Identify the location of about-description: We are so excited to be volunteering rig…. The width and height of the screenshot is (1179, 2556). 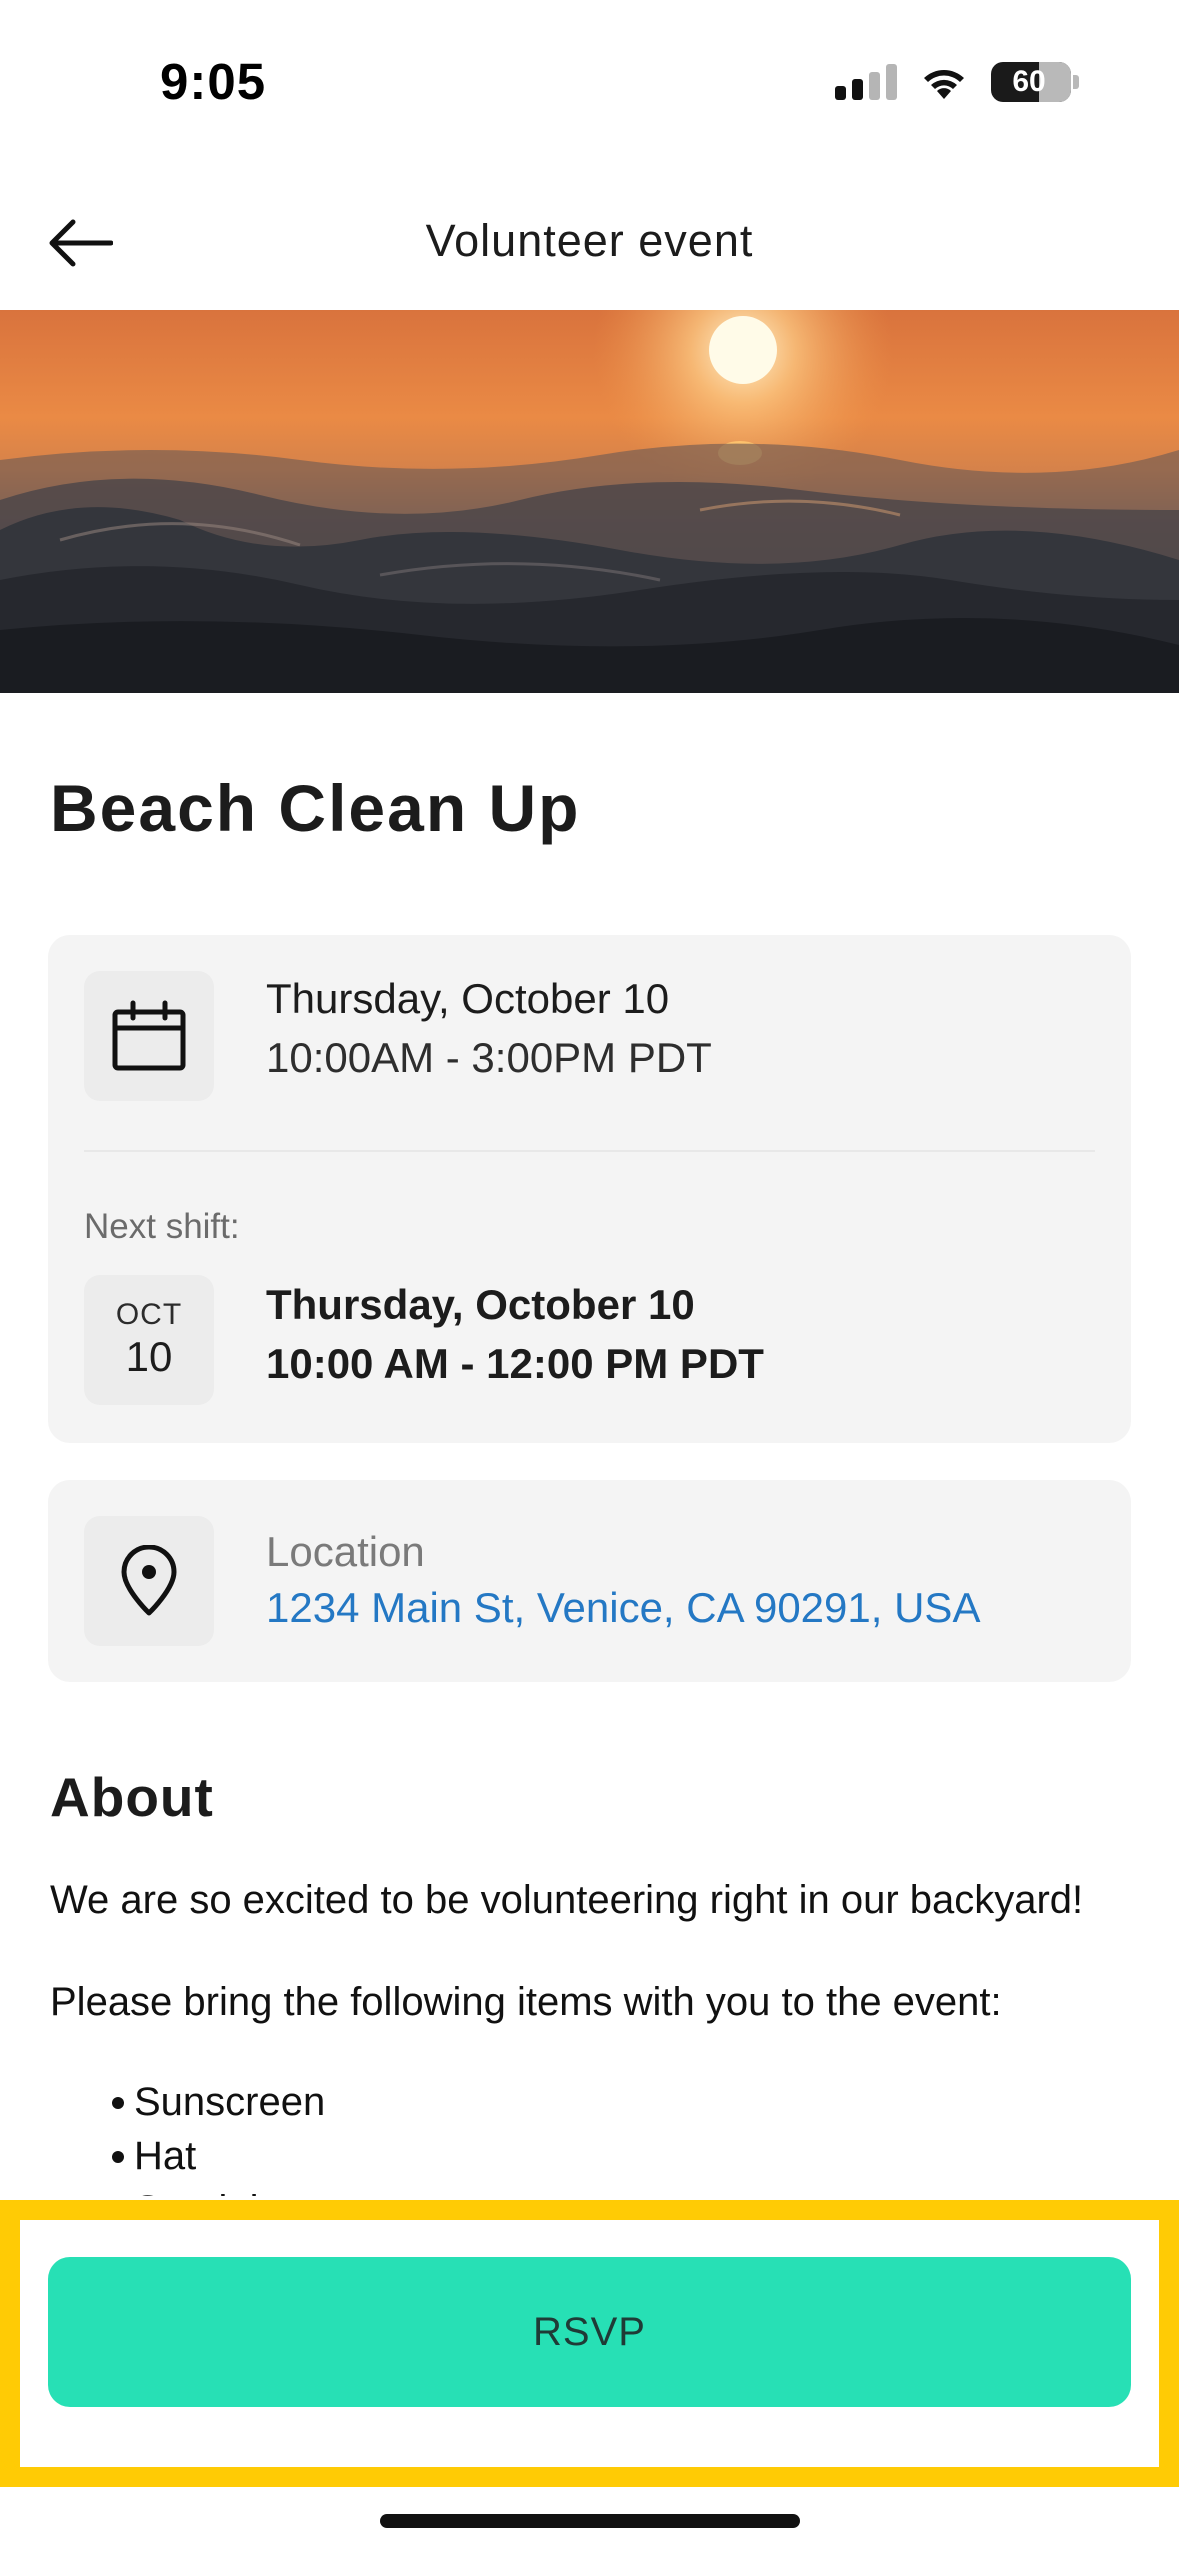
(590, 1977).